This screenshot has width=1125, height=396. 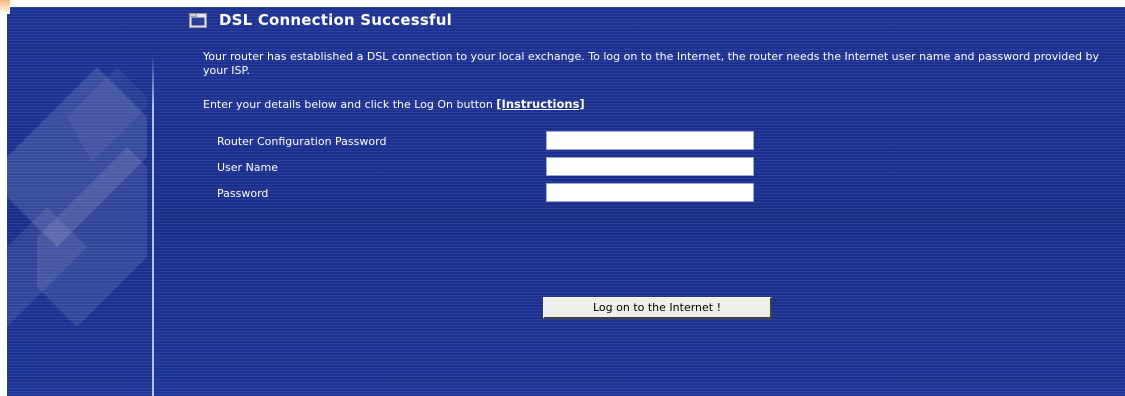 I want to click on diamond-decoration-graphic, so click(x=77, y=197).